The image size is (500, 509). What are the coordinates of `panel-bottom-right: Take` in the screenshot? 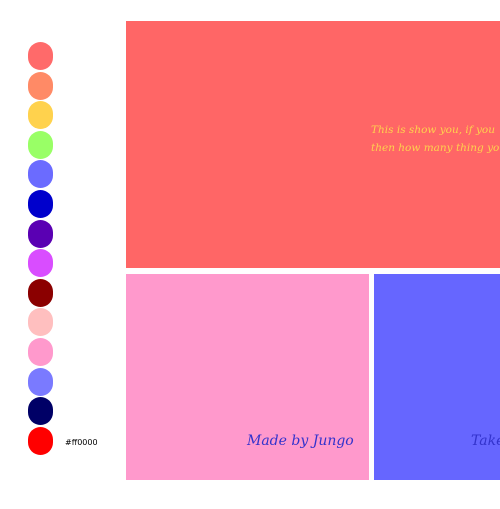 It's located at (437, 377).